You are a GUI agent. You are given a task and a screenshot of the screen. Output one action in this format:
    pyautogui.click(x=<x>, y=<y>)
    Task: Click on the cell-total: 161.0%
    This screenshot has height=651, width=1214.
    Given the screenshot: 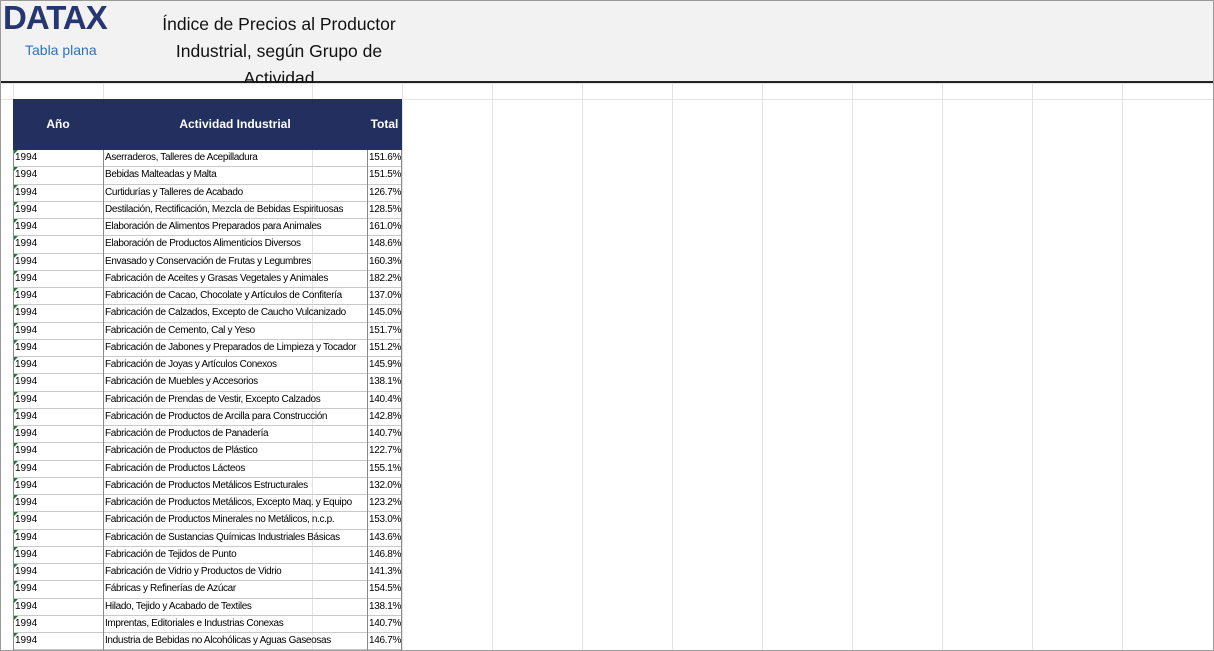 What is the action you would take?
    pyautogui.click(x=385, y=227)
    